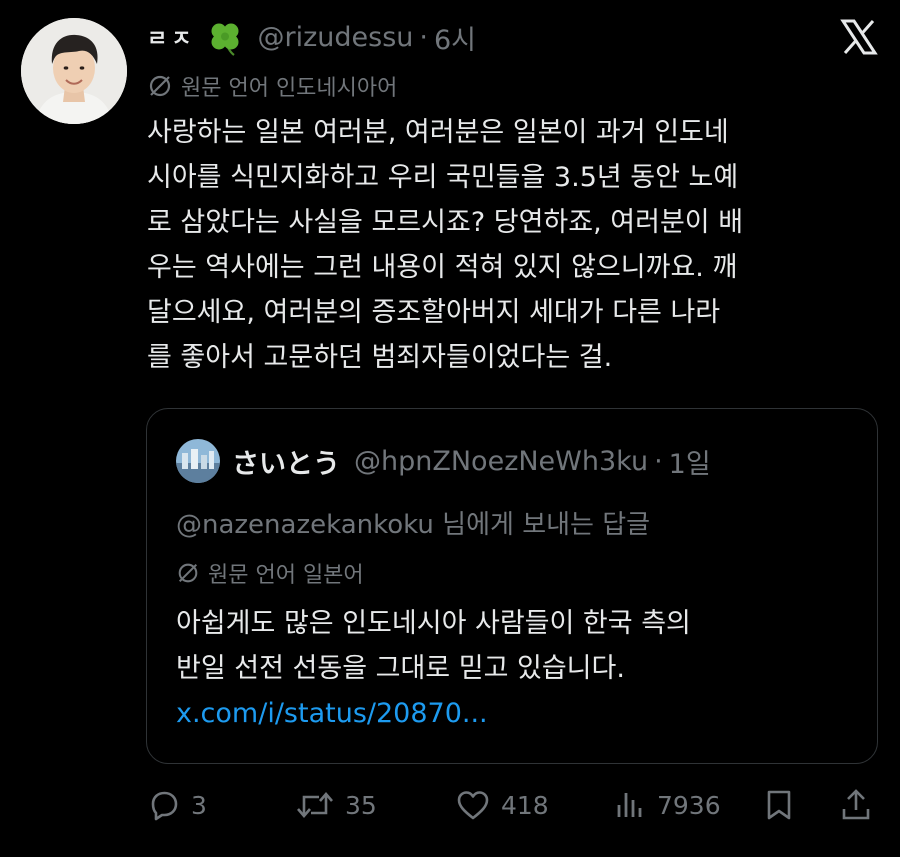 The width and height of the screenshot is (900, 857). Describe the element at coordinates (198, 461) in the screenshot. I see `quoted-avatar` at that location.